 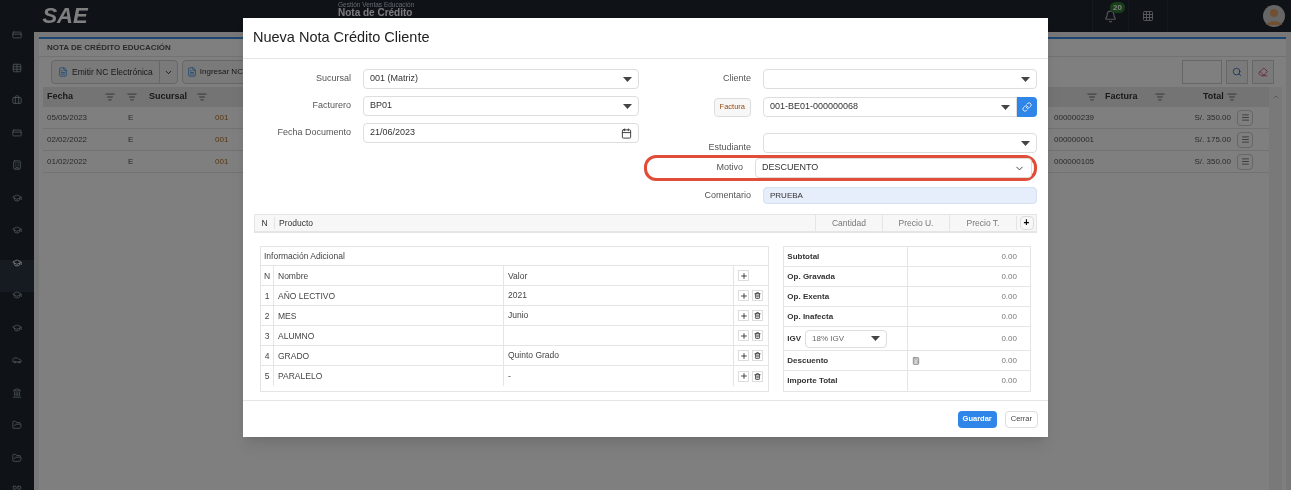 I want to click on column-header: Fecha, so click(x=74, y=97).